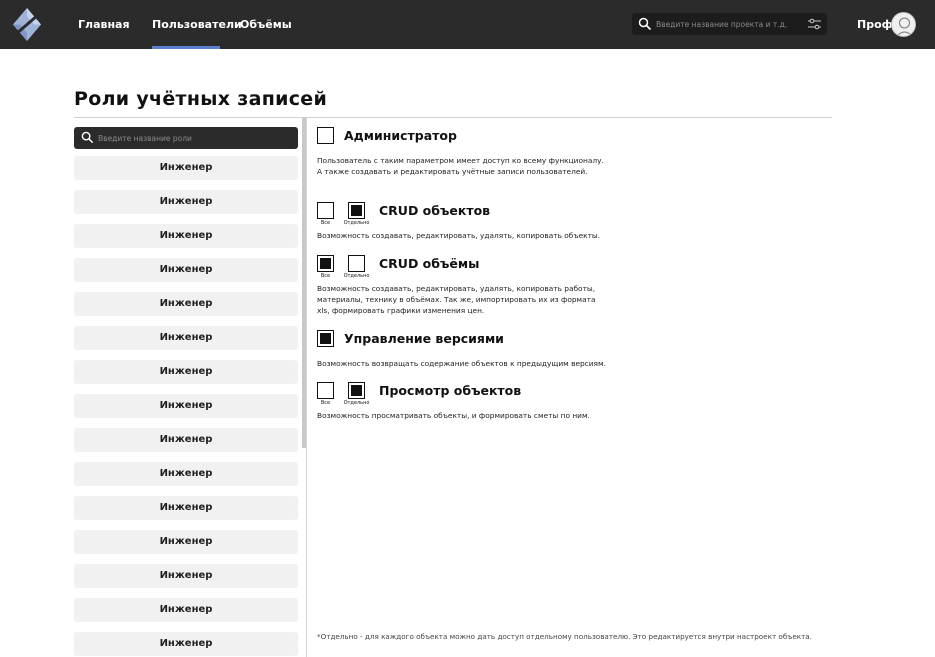  What do you see at coordinates (325, 263) in the screenshot?
I see `crud-volumes-all-checkbox` at bounding box center [325, 263].